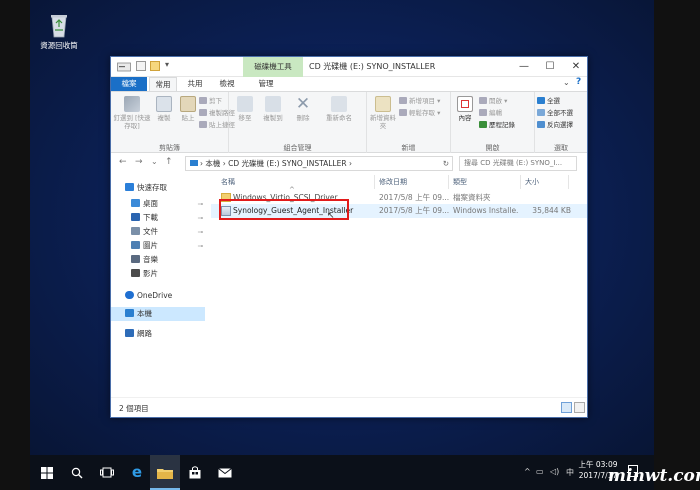 This screenshot has width=700, height=490. What do you see at coordinates (465, 118) in the screenshot?
I see `properties-label: 內容` at bounding box center [465, 118].